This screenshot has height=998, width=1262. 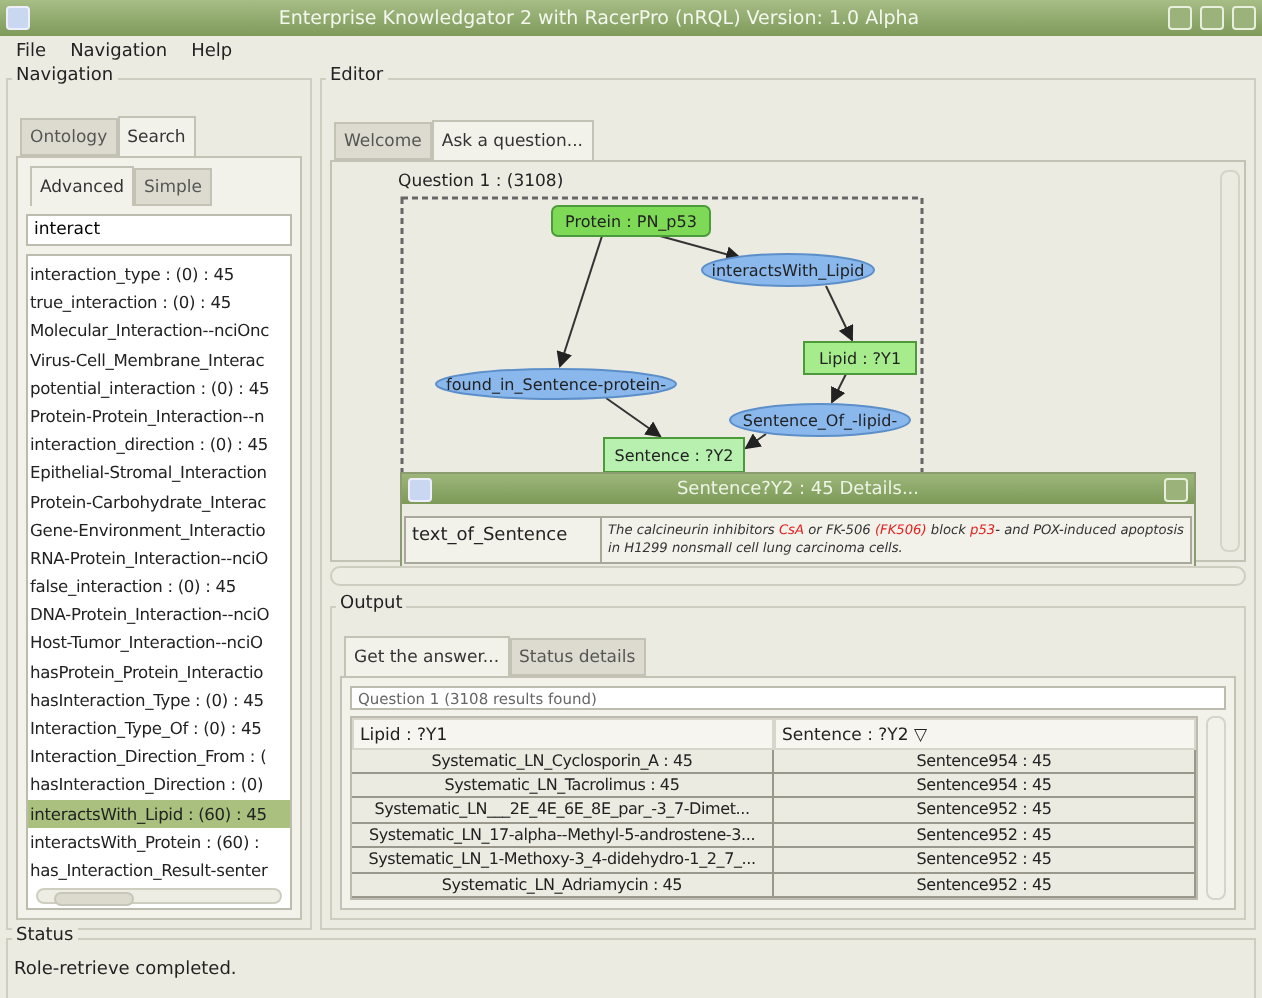 What do you see at coordinates (119, 51) in the screenshot?
I see `menu-item: Navigation` at bounding box center [119, 51].